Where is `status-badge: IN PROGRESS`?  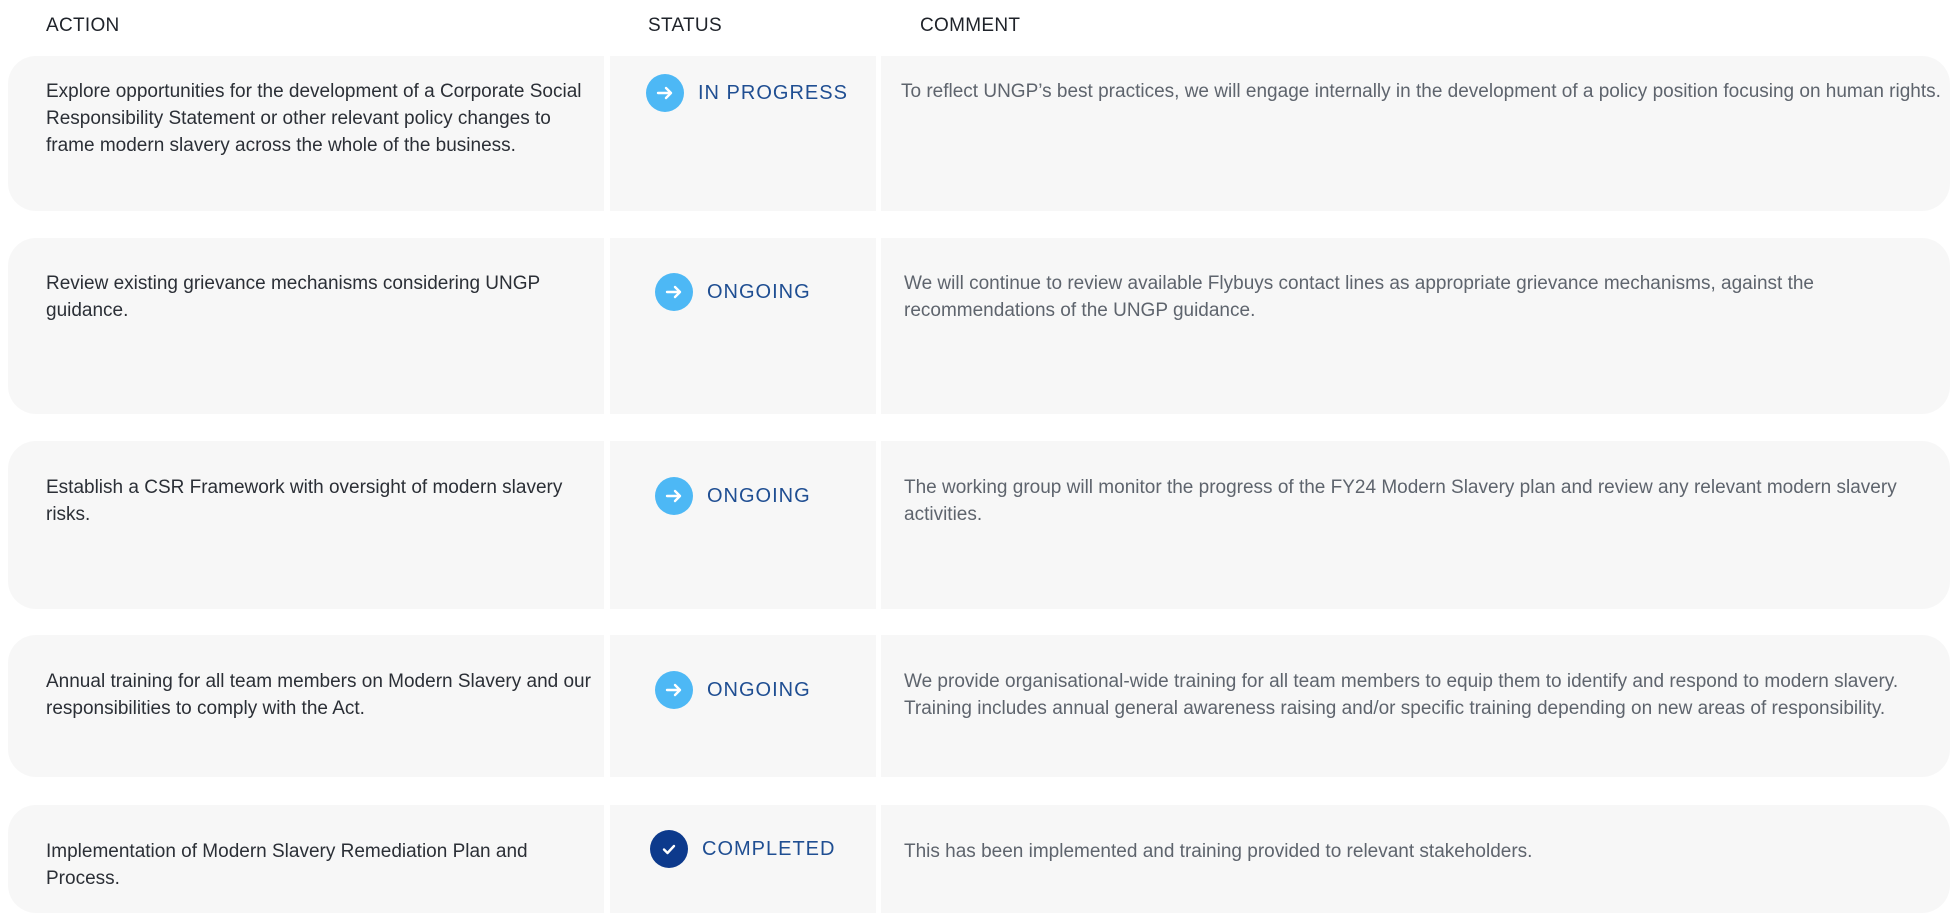 status-badge: IN PROGRESS is located at coordinates (747, 93).